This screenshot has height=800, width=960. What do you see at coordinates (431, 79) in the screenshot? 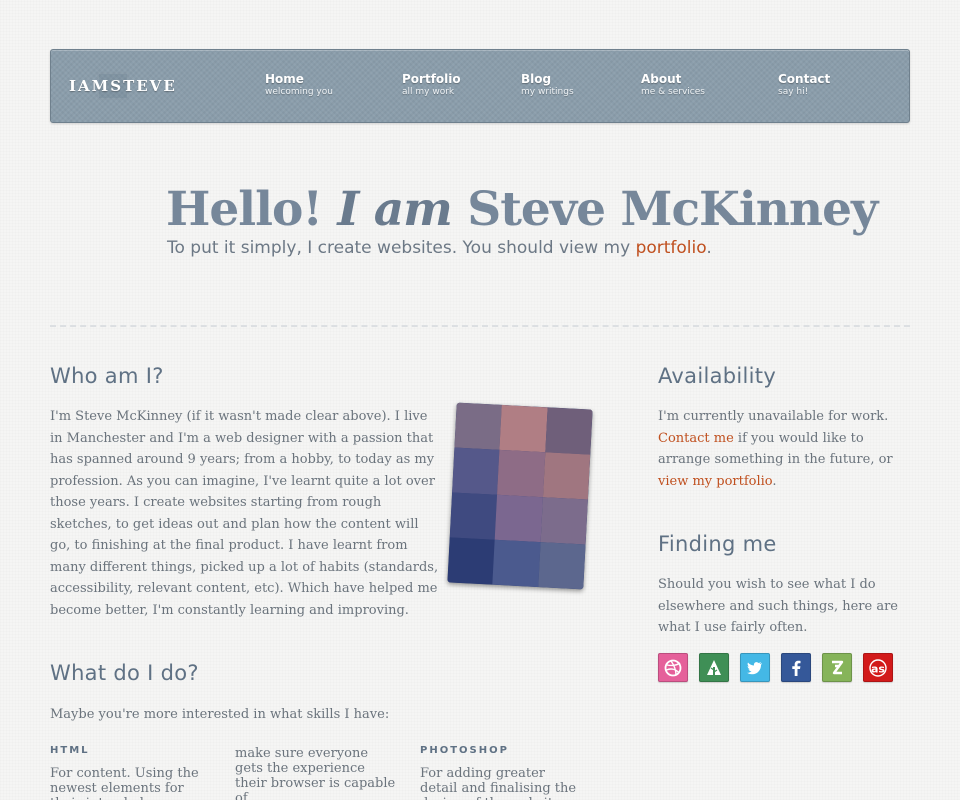
I see `nav-item-title: Portfolio` at bounding box center [431, 79].